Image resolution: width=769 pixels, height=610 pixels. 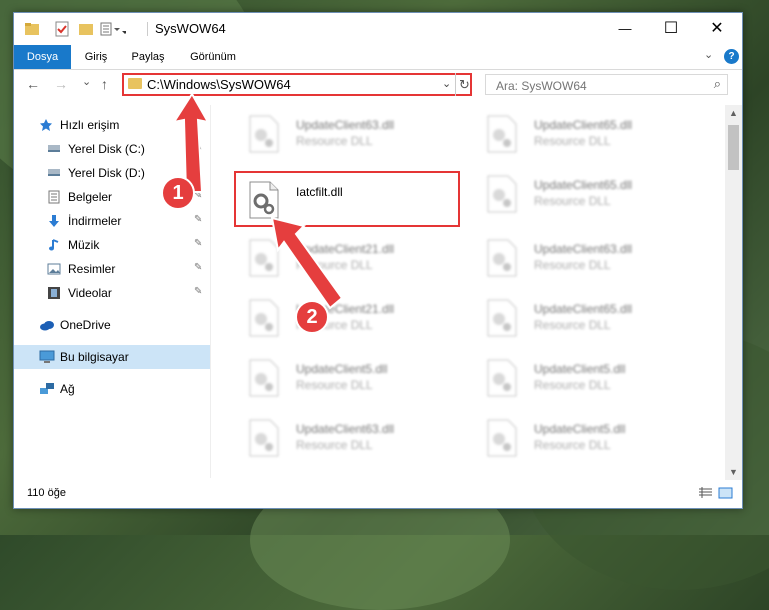 I want to click on search-icon: ⌕, so click(x=717, y=84).